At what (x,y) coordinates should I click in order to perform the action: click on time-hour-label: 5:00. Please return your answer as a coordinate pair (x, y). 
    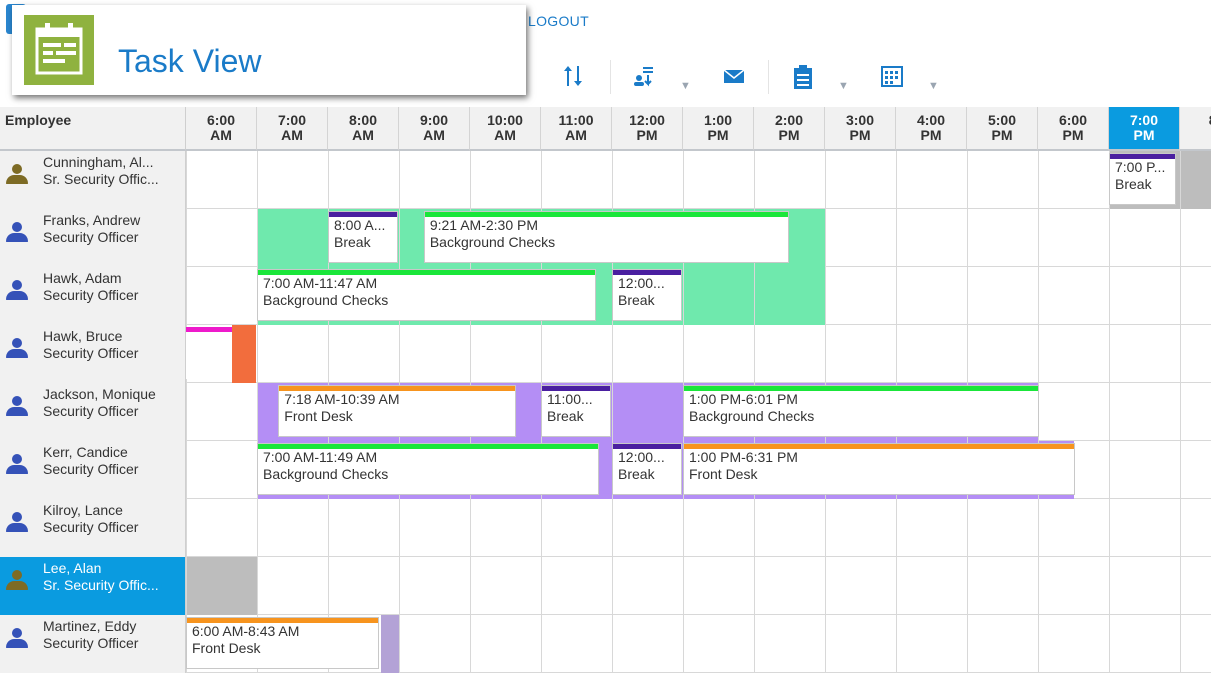
    Looking at the image, I should click on (1002, 120).